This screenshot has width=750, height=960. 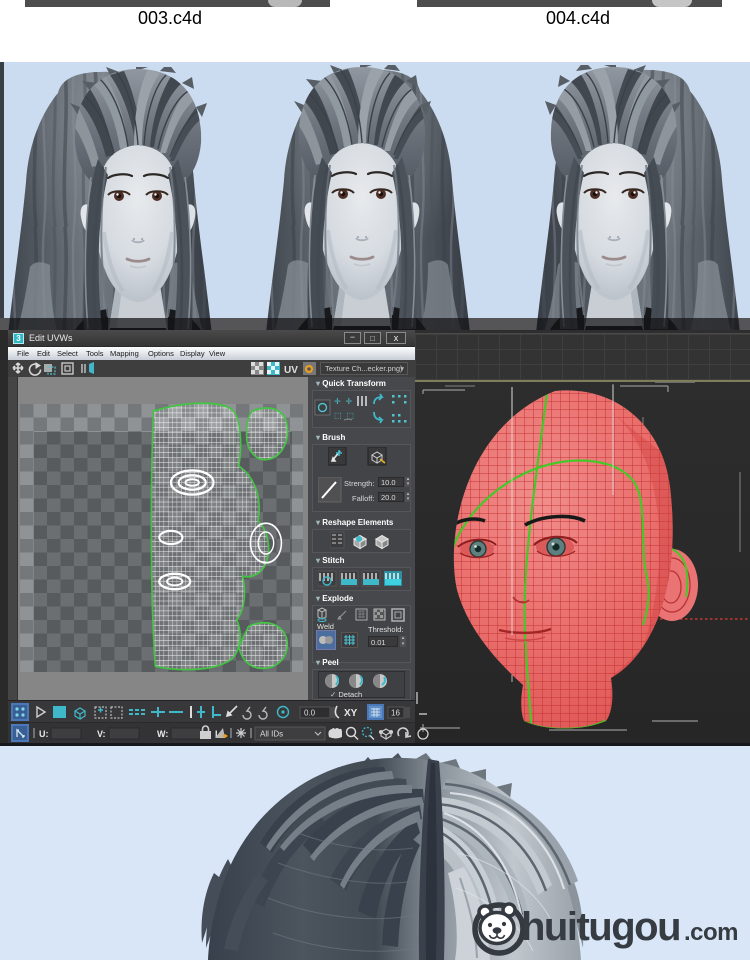 I want to click on svg-text: U:, so click(x=44, y=734).